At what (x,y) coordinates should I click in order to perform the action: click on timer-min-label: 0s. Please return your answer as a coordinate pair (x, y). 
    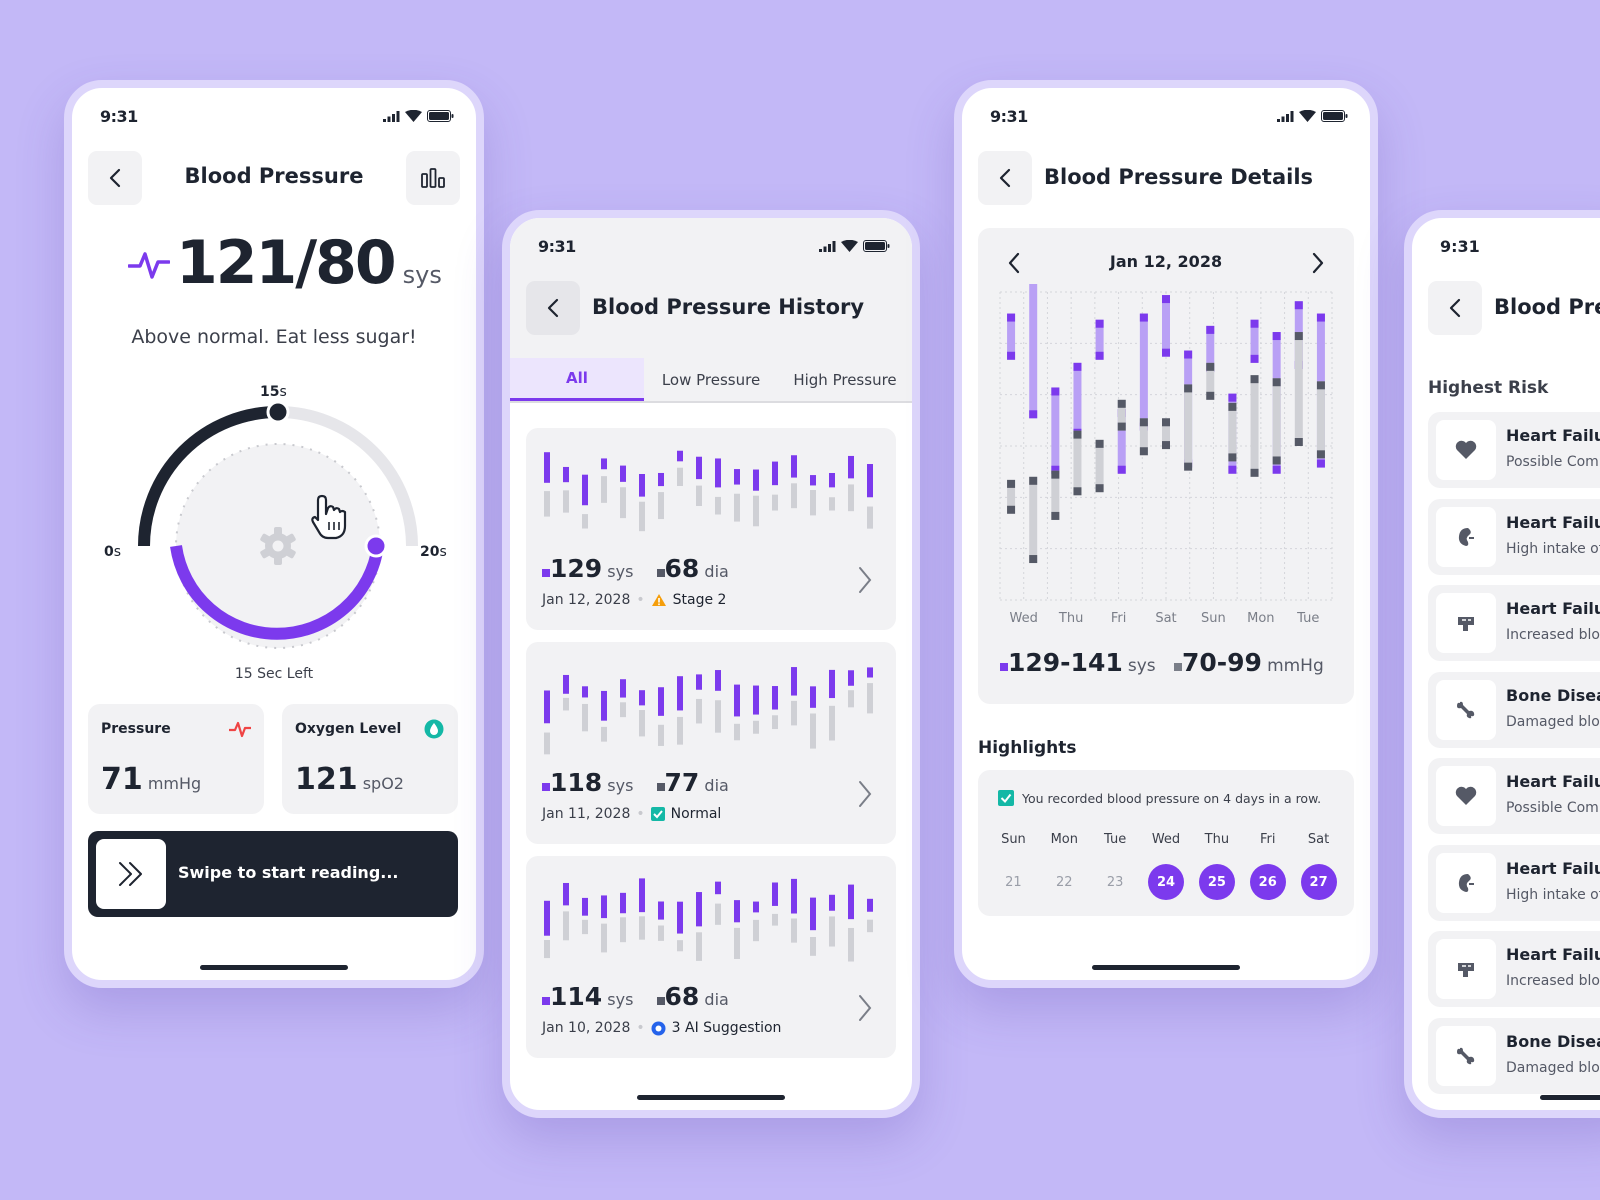
    Looking at the image, I should click on (112, 552).